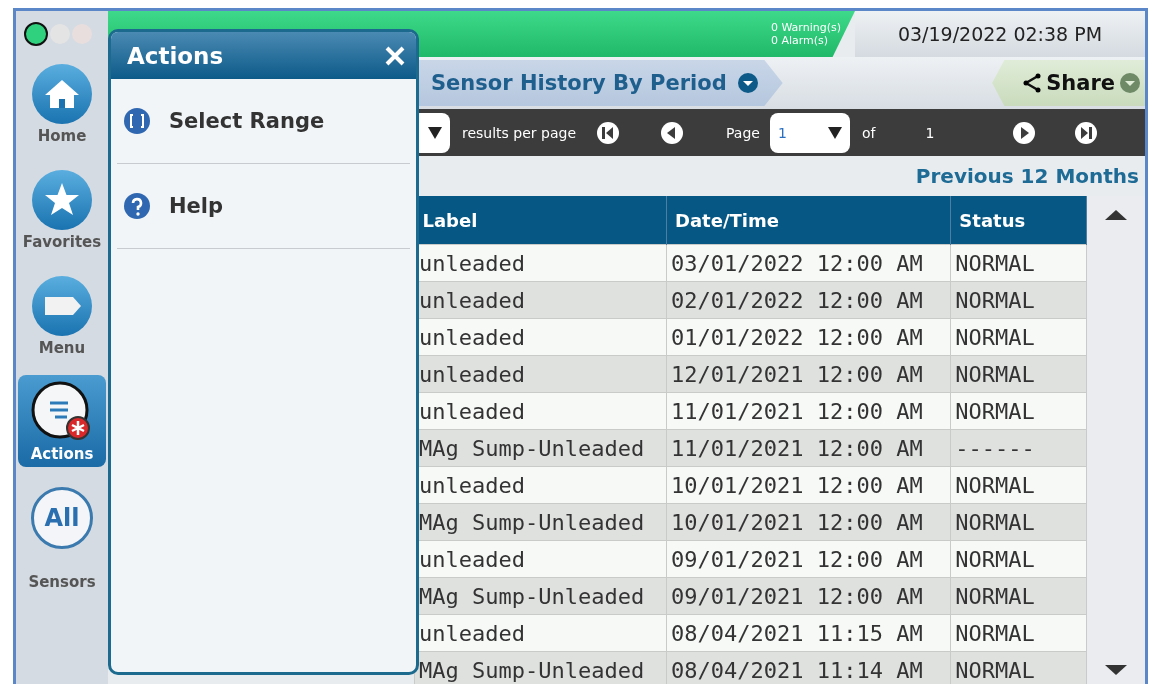  I want to click on breadcrumb-tab: Sensor History By Period, so click(600, 83).